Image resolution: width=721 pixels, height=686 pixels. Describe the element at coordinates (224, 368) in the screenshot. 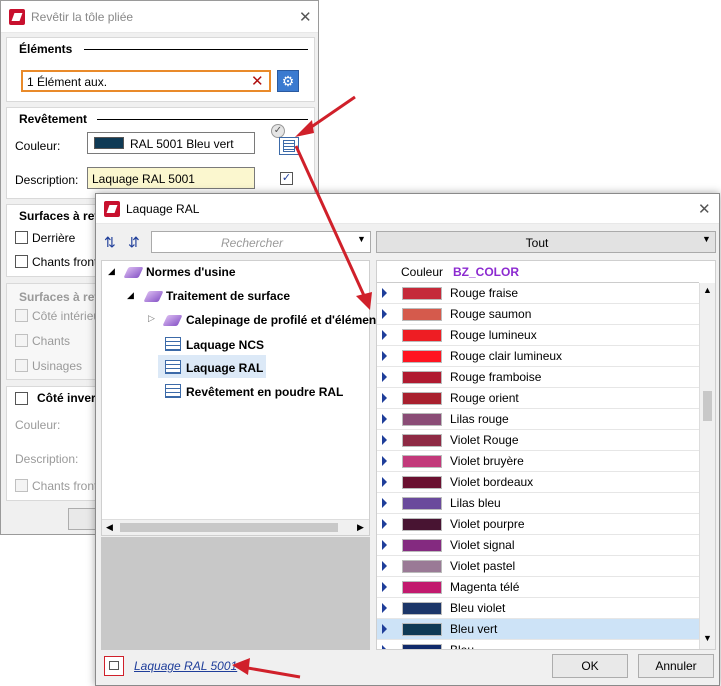

I see `tree-item: Laquage RAL` at that location.